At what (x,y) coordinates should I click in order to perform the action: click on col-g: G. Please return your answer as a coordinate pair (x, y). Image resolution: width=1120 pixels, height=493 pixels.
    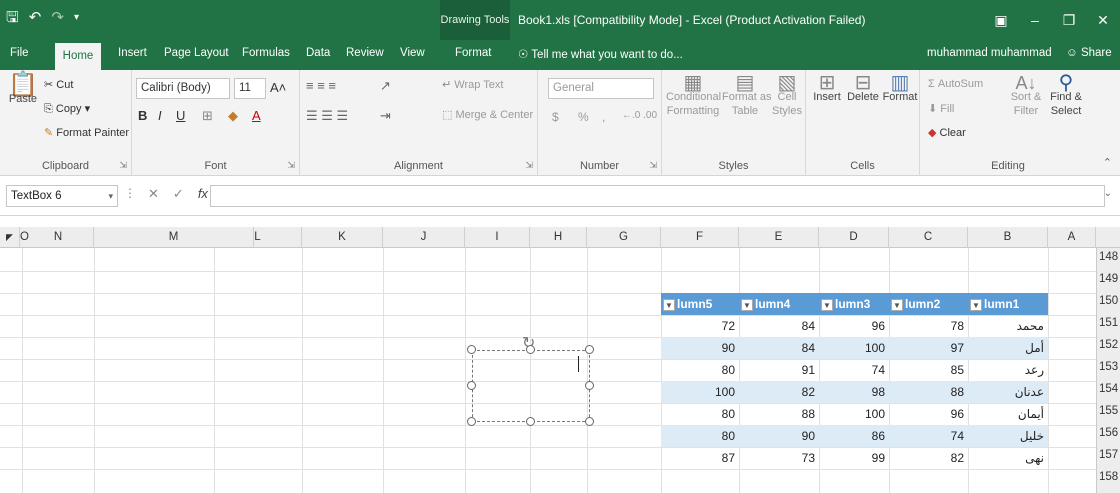
    Looking at the image, I should click on (624, 237).